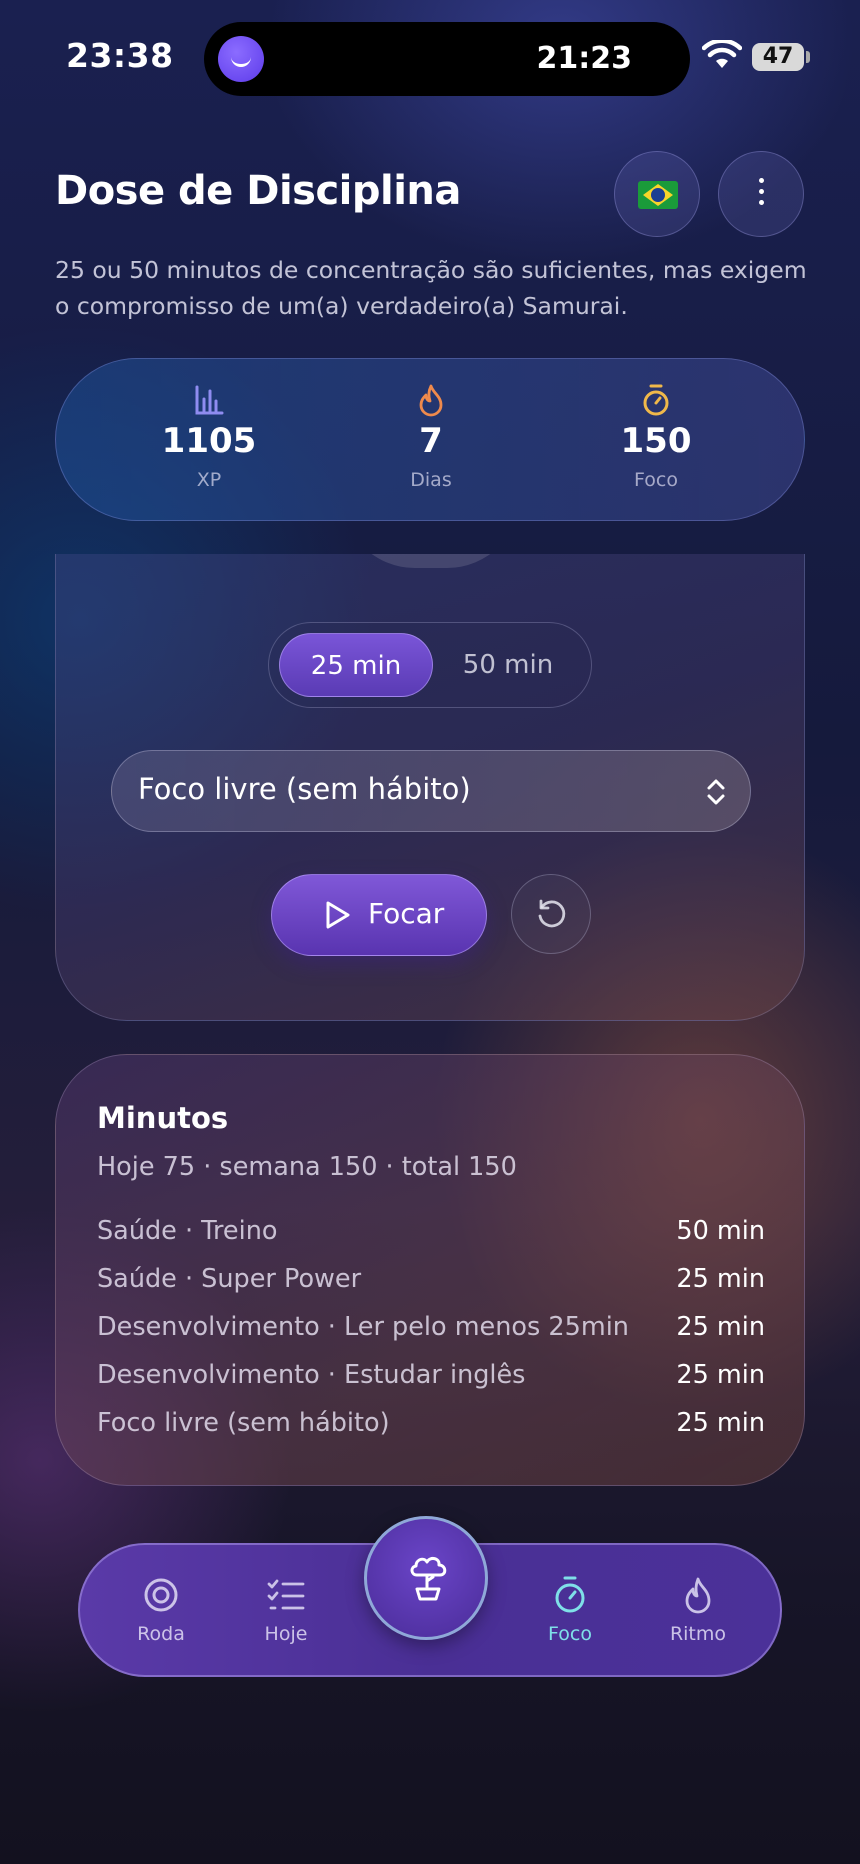  What do you see at coordinates (656, 441) in the screenshot?
I see `focus-value: 150` at bounding box center [656, 441].